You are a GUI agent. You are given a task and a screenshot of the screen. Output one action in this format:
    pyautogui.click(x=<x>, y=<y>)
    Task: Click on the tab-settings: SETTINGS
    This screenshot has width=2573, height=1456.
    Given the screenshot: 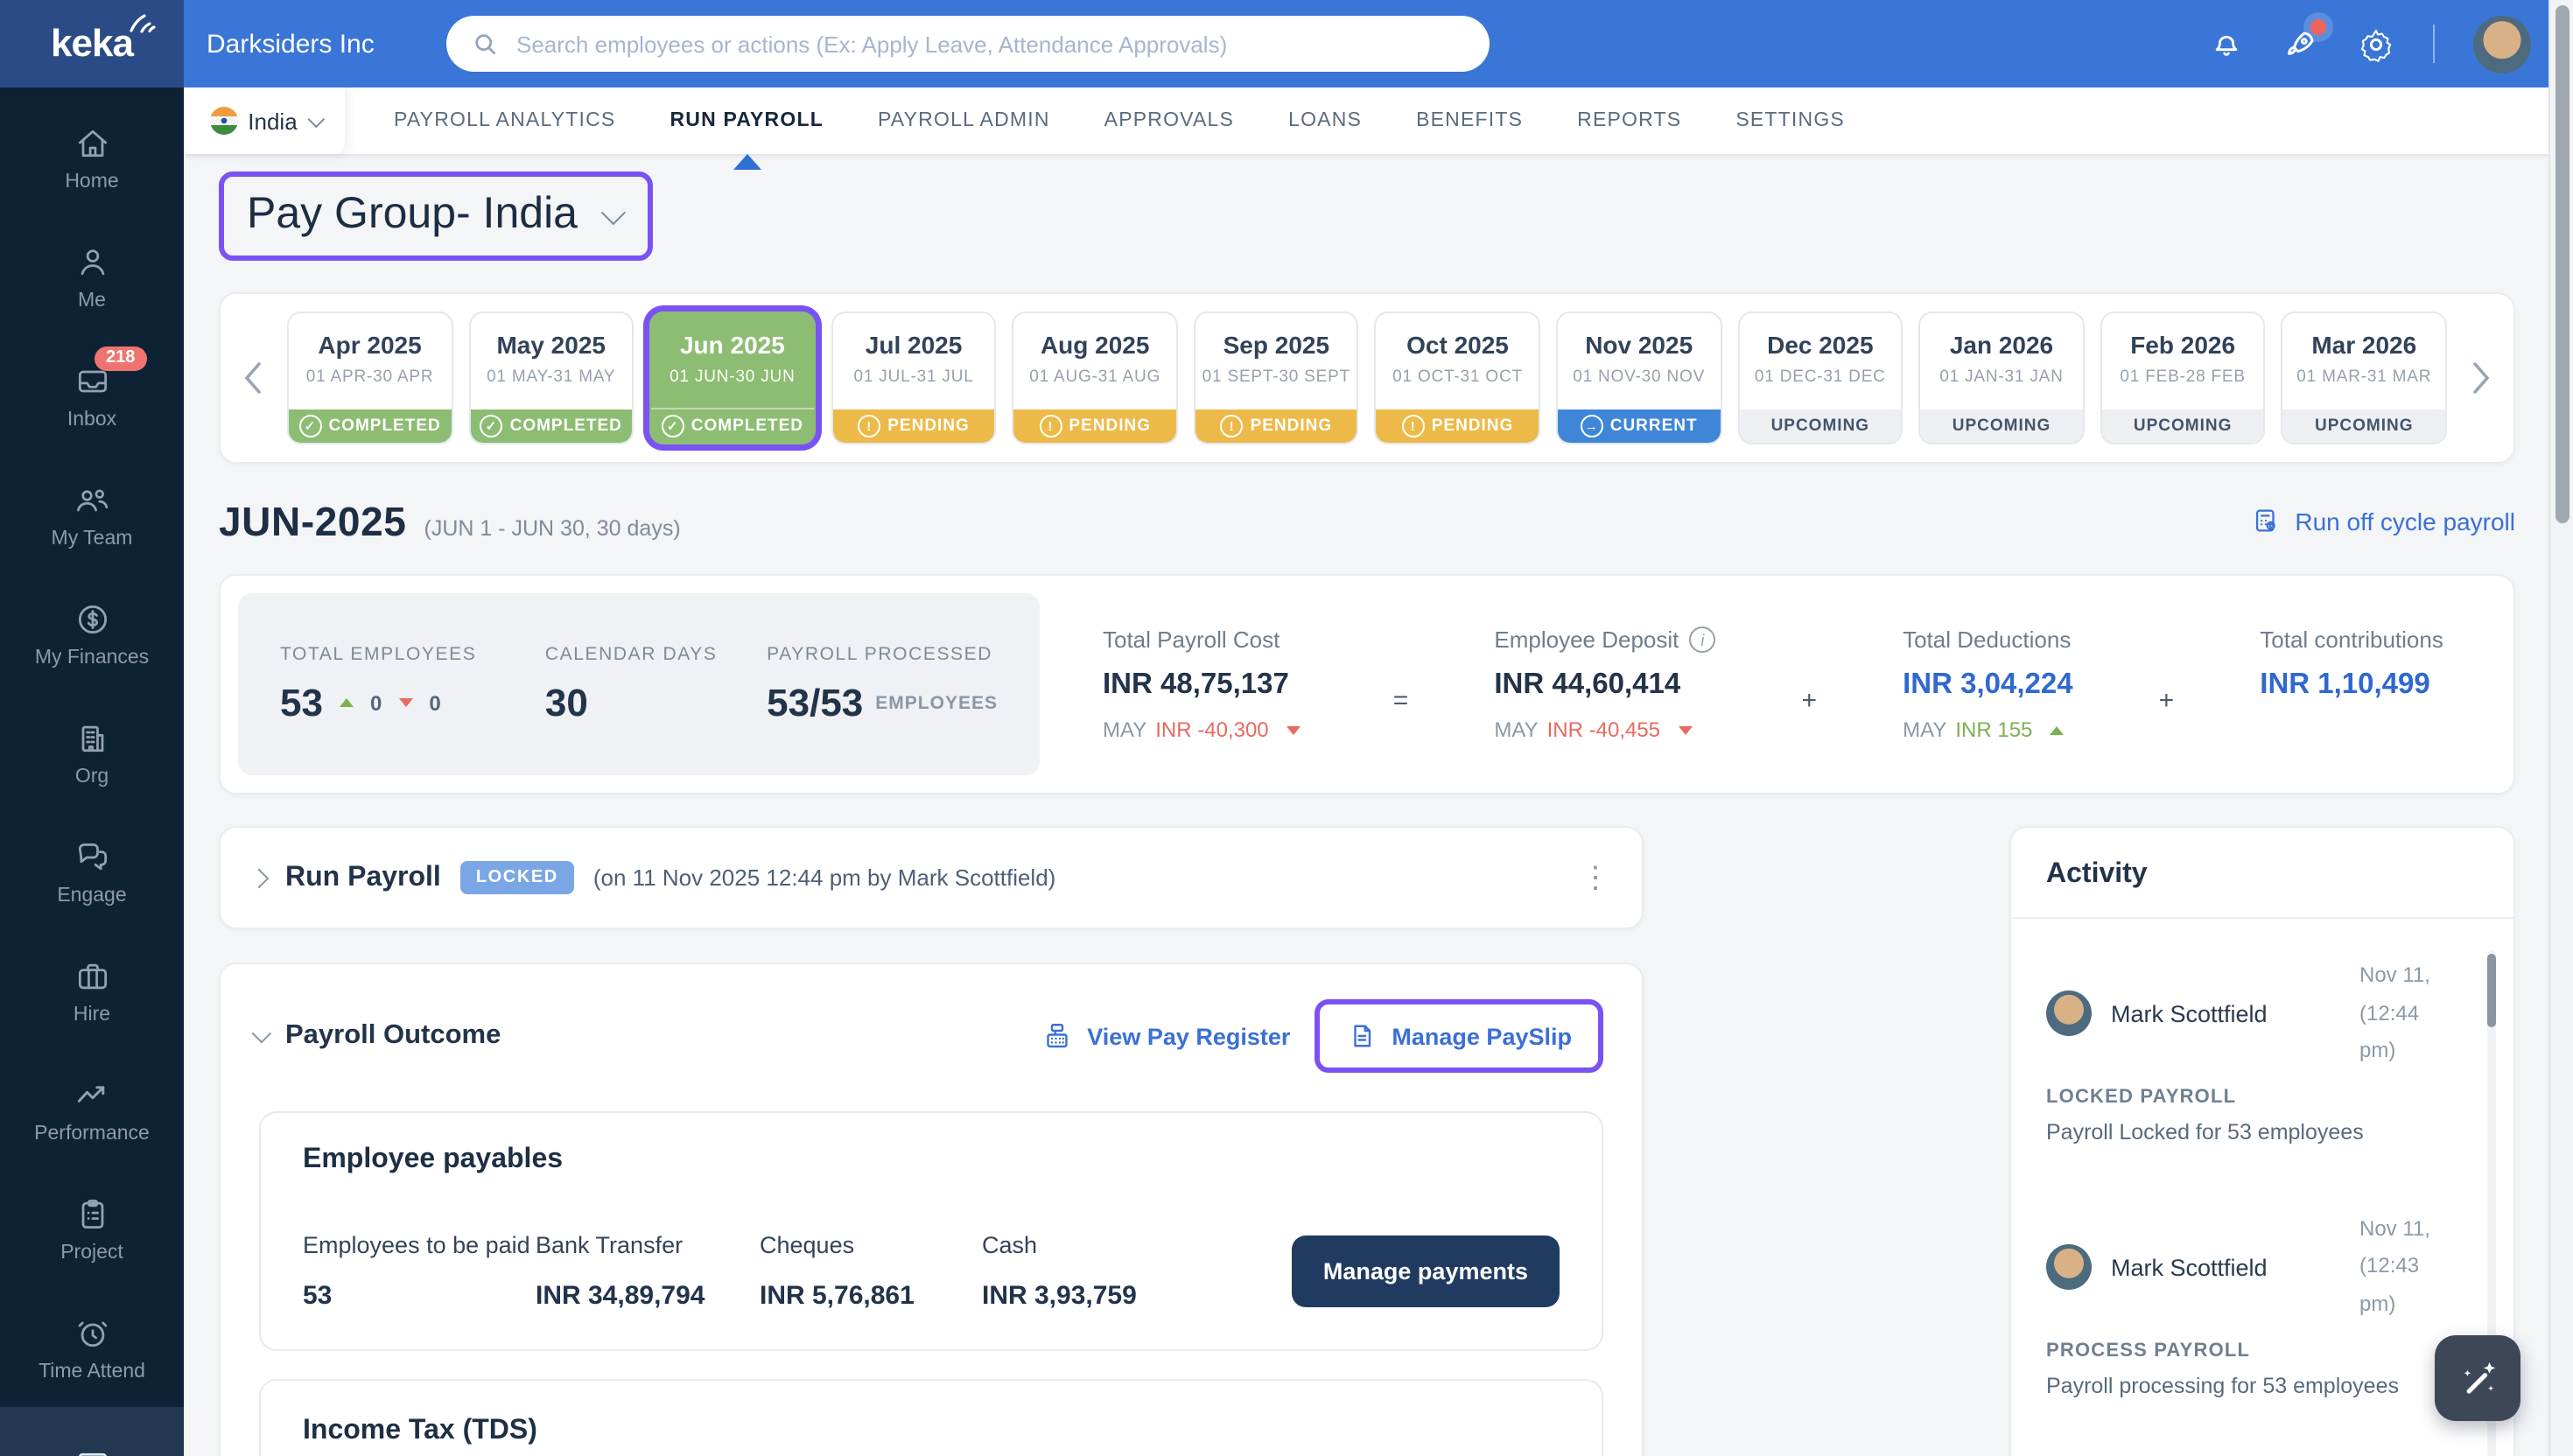 What is the action you would take?
    pyautogui.click(x=1790, y=121)
    